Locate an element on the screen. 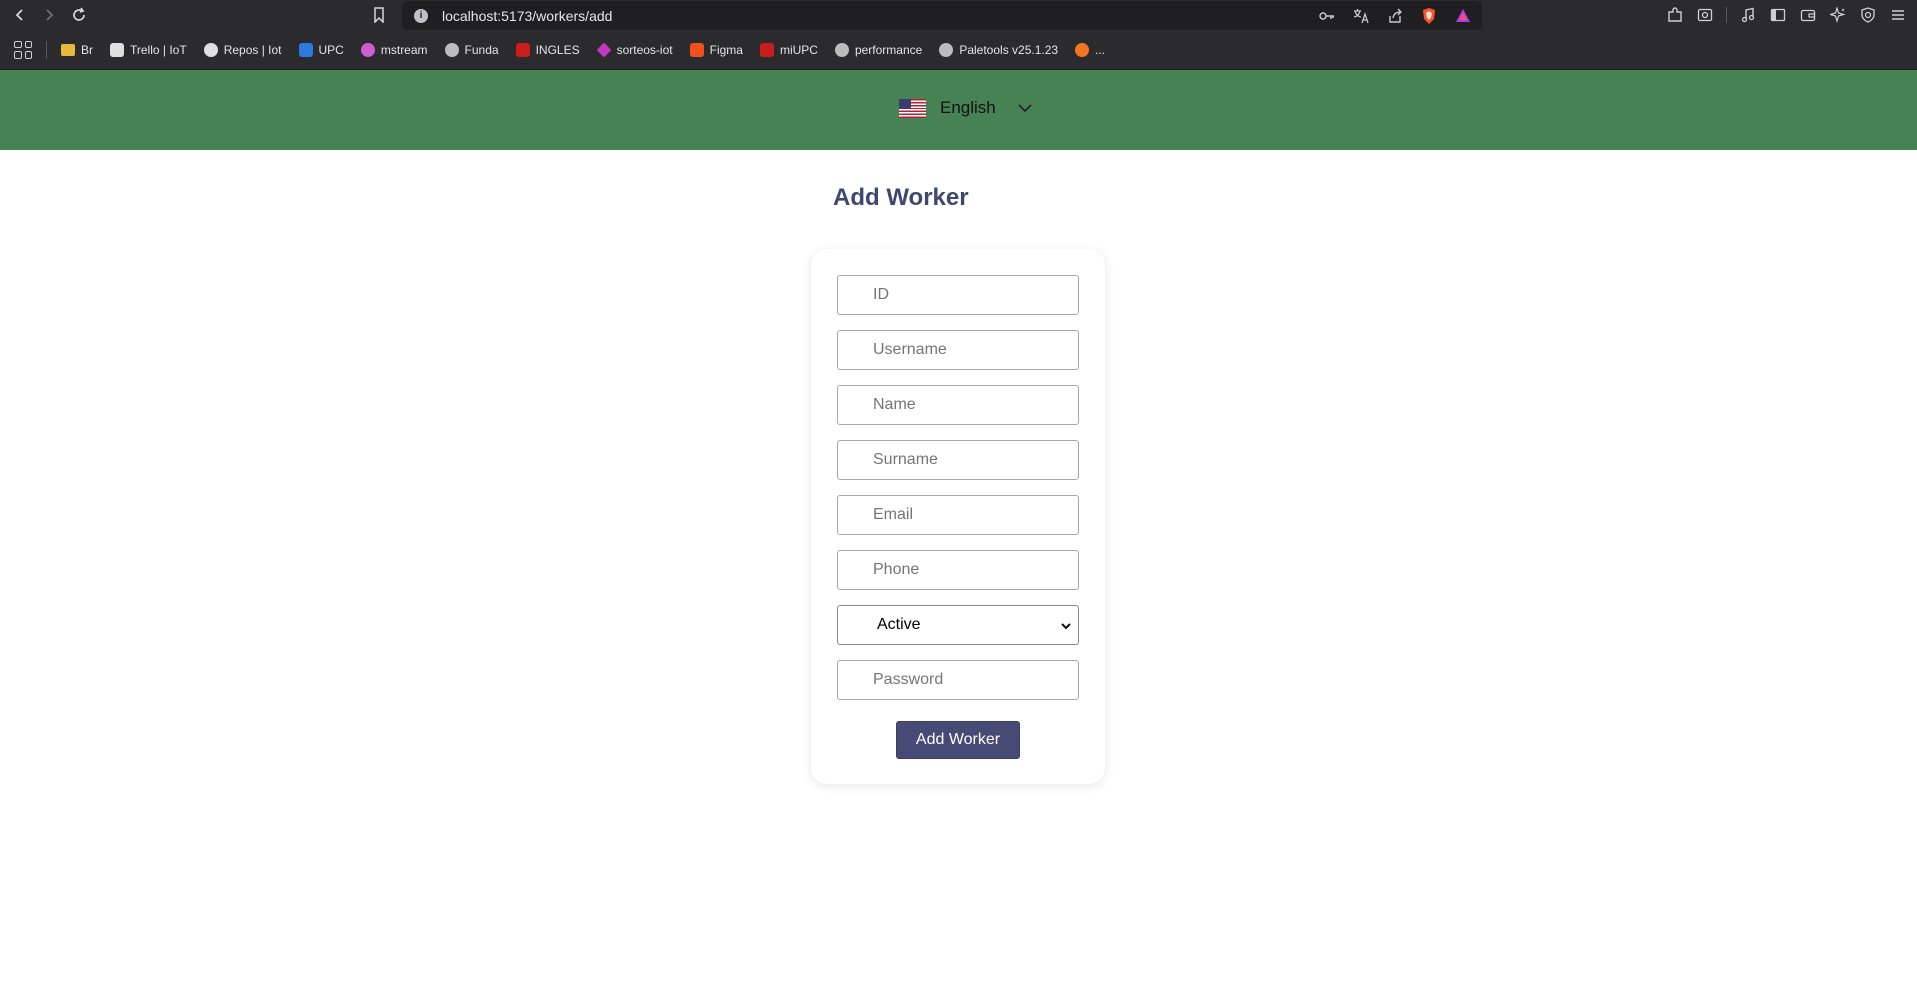  bookmarks-separator is located at coordinates (46, 49).